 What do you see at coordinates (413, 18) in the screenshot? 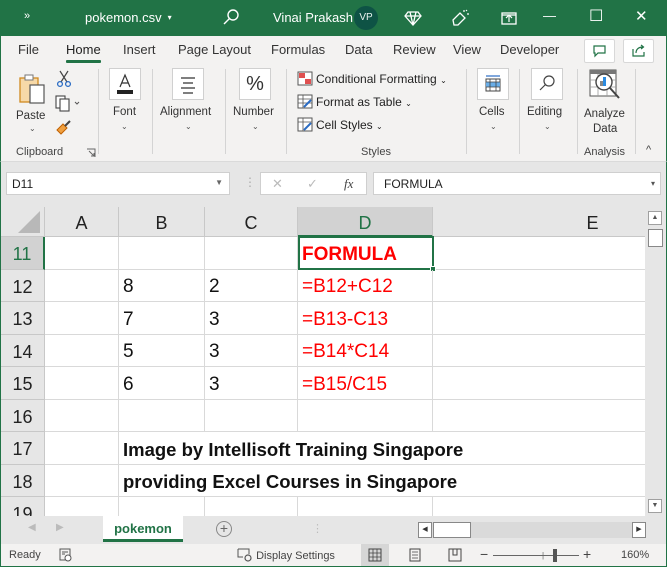
I see `diamond-icon` at bounding box center [413, 18].